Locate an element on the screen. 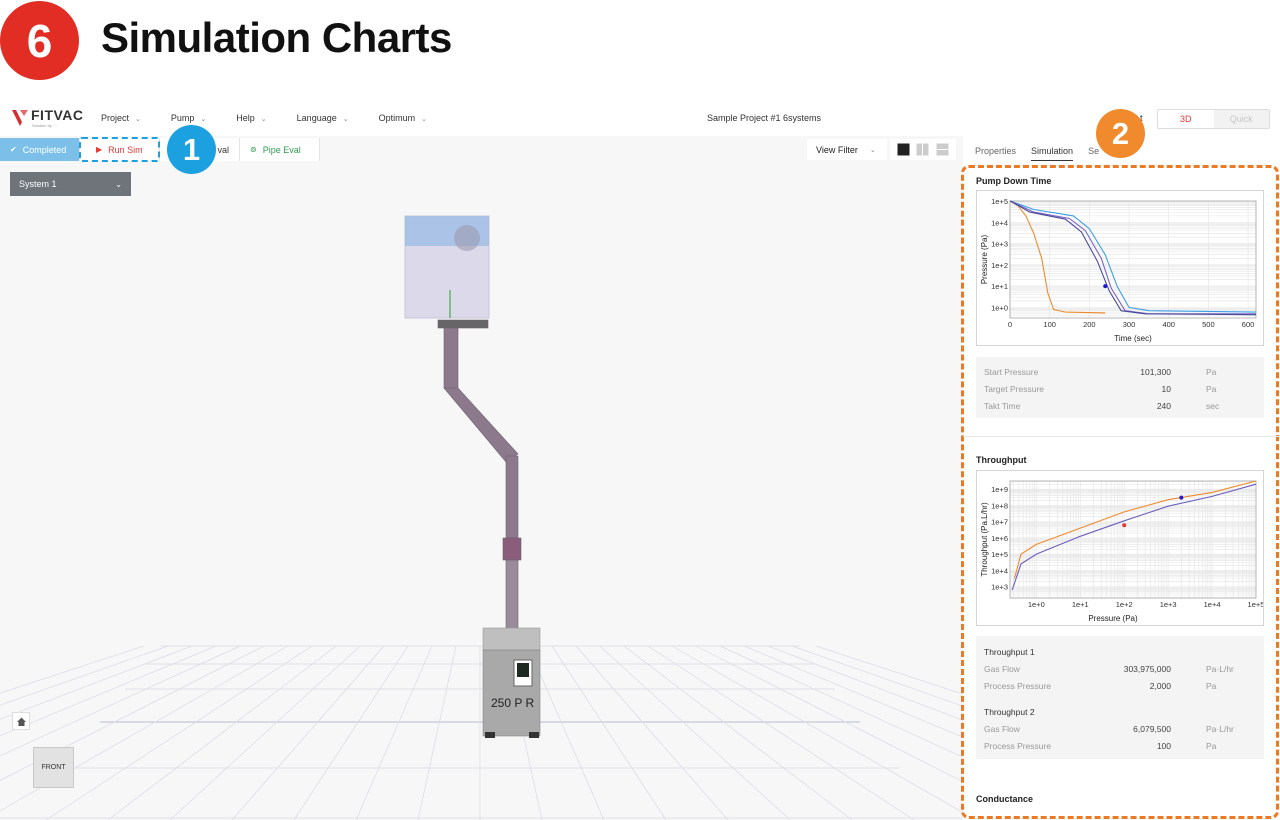 The height and width of the screenshot is (820, 1280). x-tick-label: 500 is located at coordinates (1208, 324).